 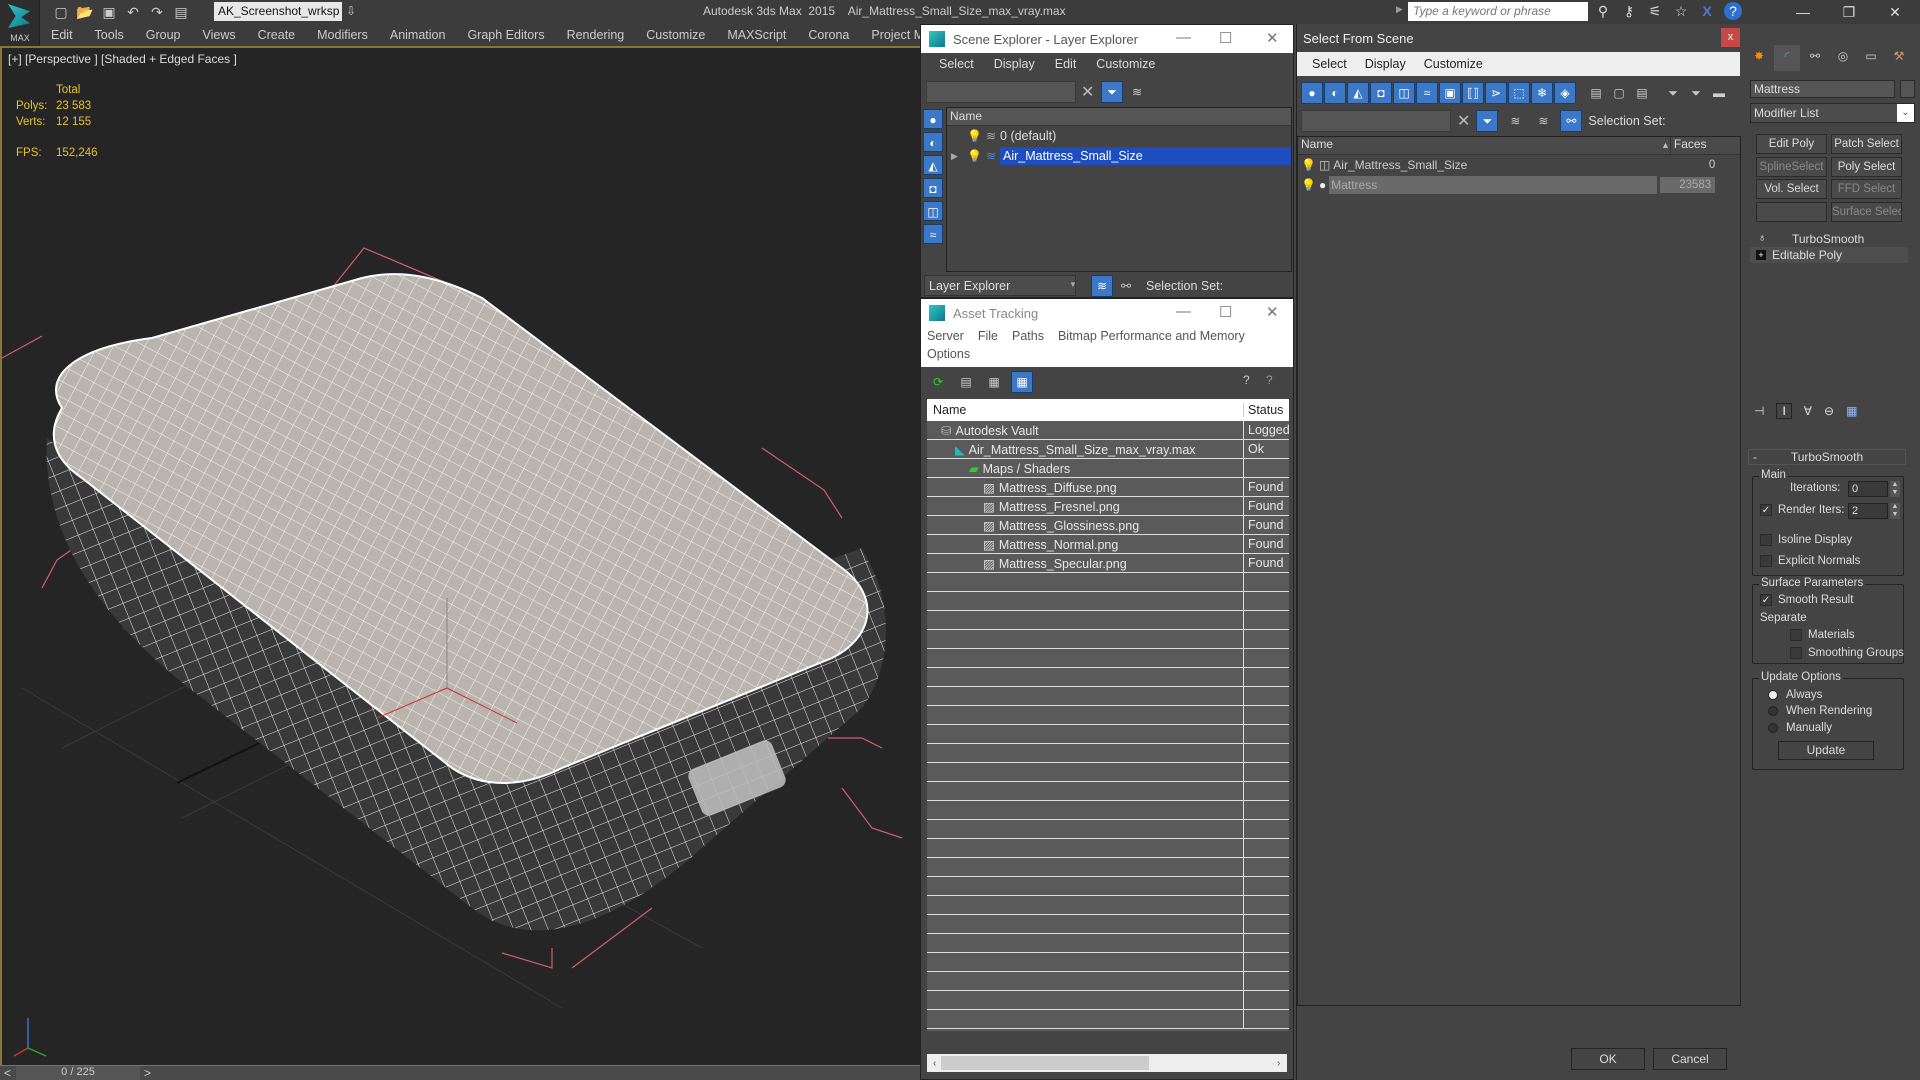 What do you see at coordinates (1829, 411) in the screenshot?
I see `remove-modifier-icon: ⊖` at bounding box center [1829, 411].